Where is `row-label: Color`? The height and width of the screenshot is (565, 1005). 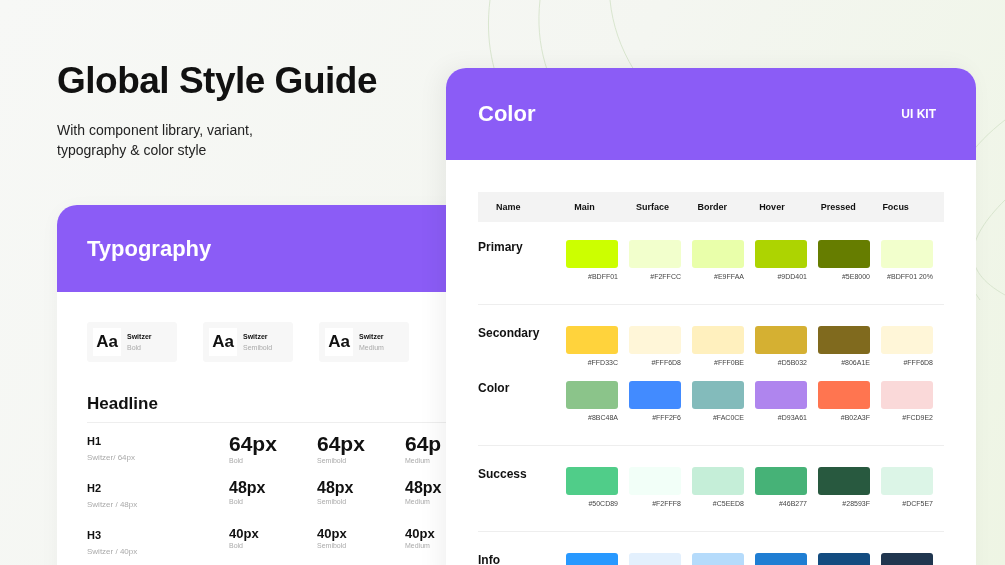
row-label: Color is located at coordinates (494, 389).